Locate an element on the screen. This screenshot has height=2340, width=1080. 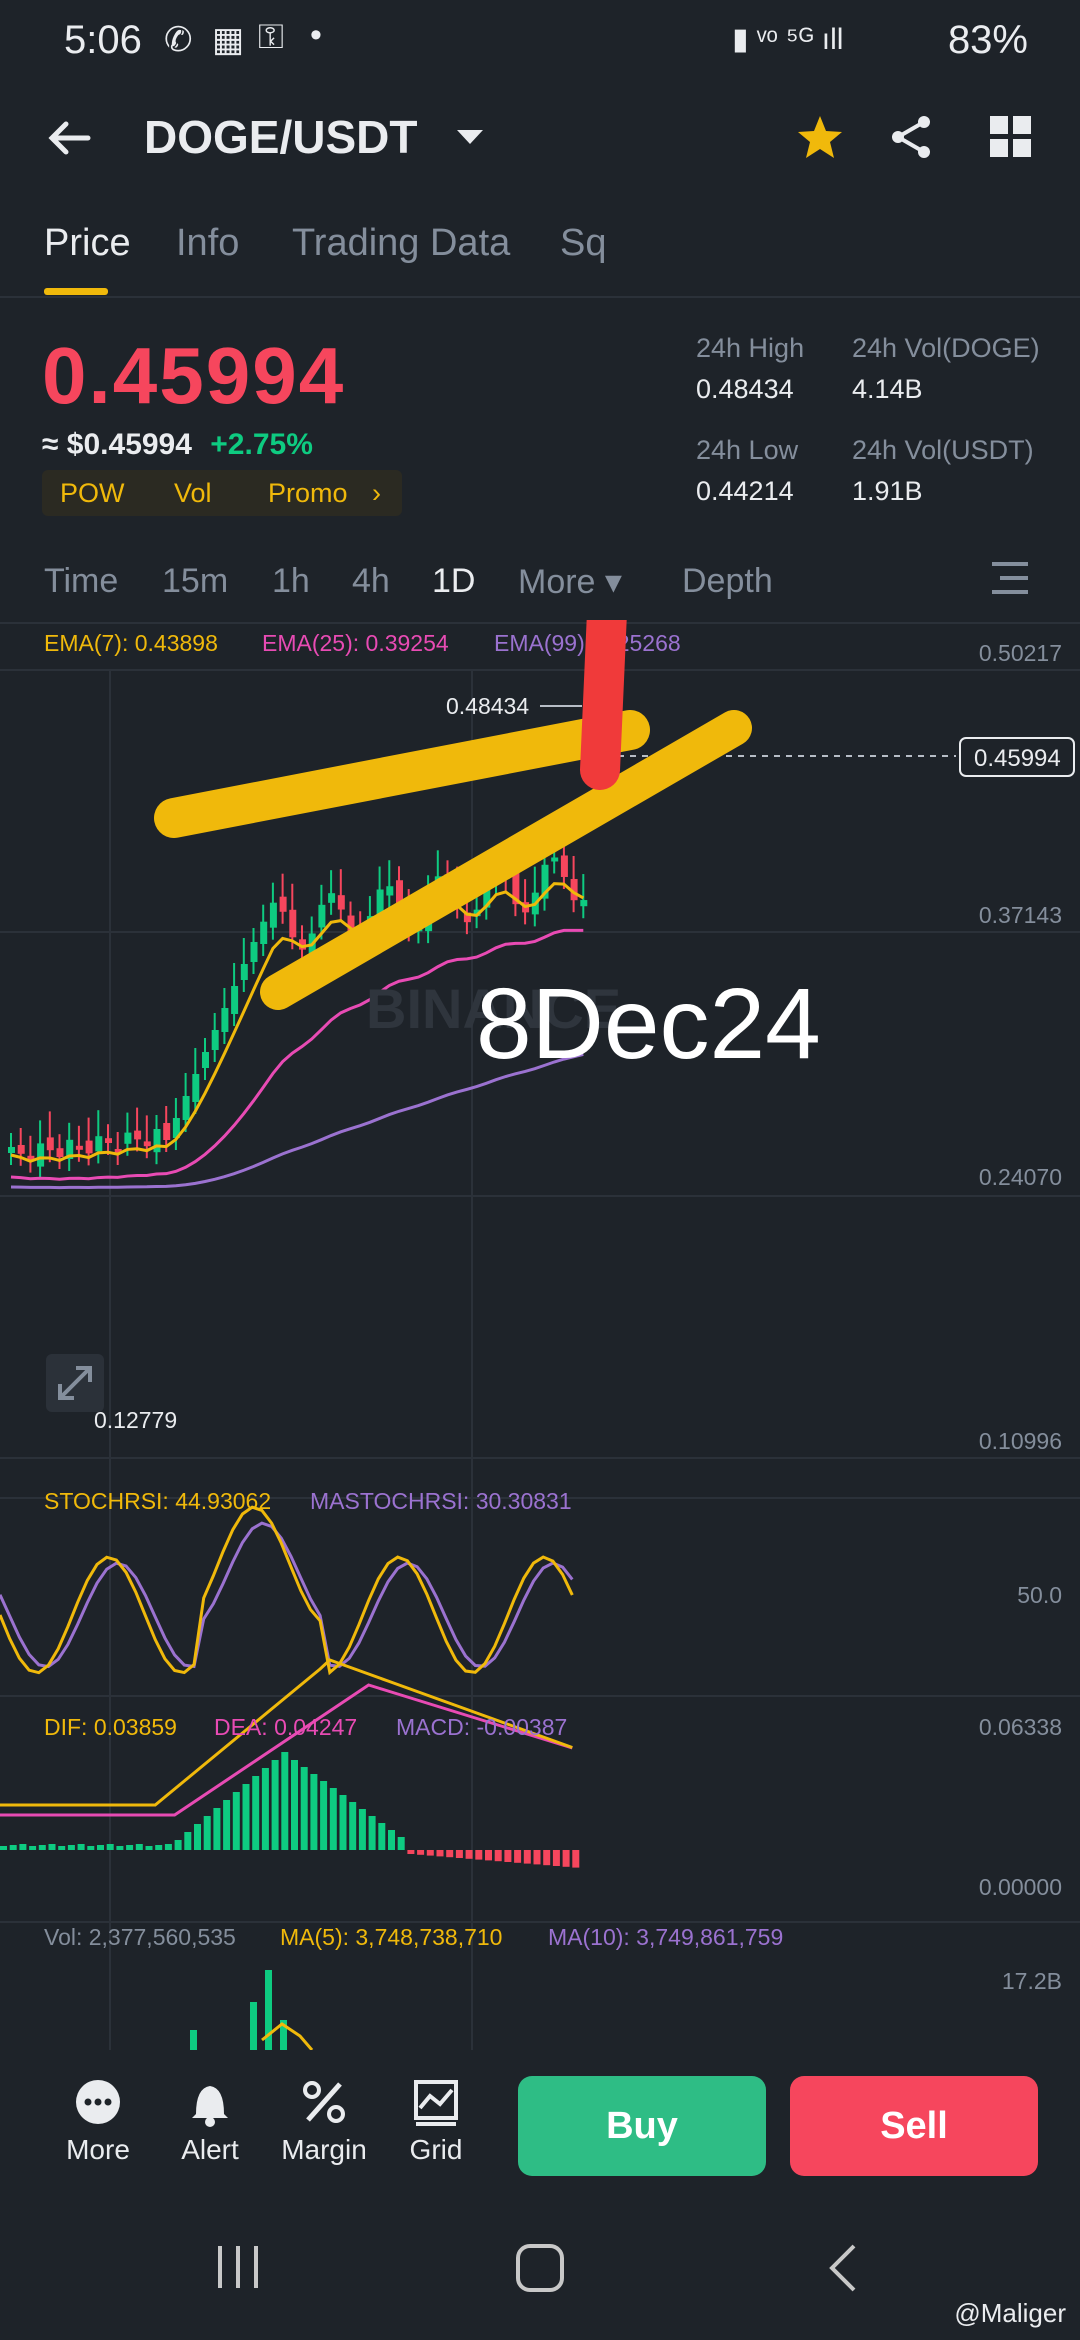
vol-ma10-label: MA(10): 3,749,861,759 is located at coordinates (666, 1937).